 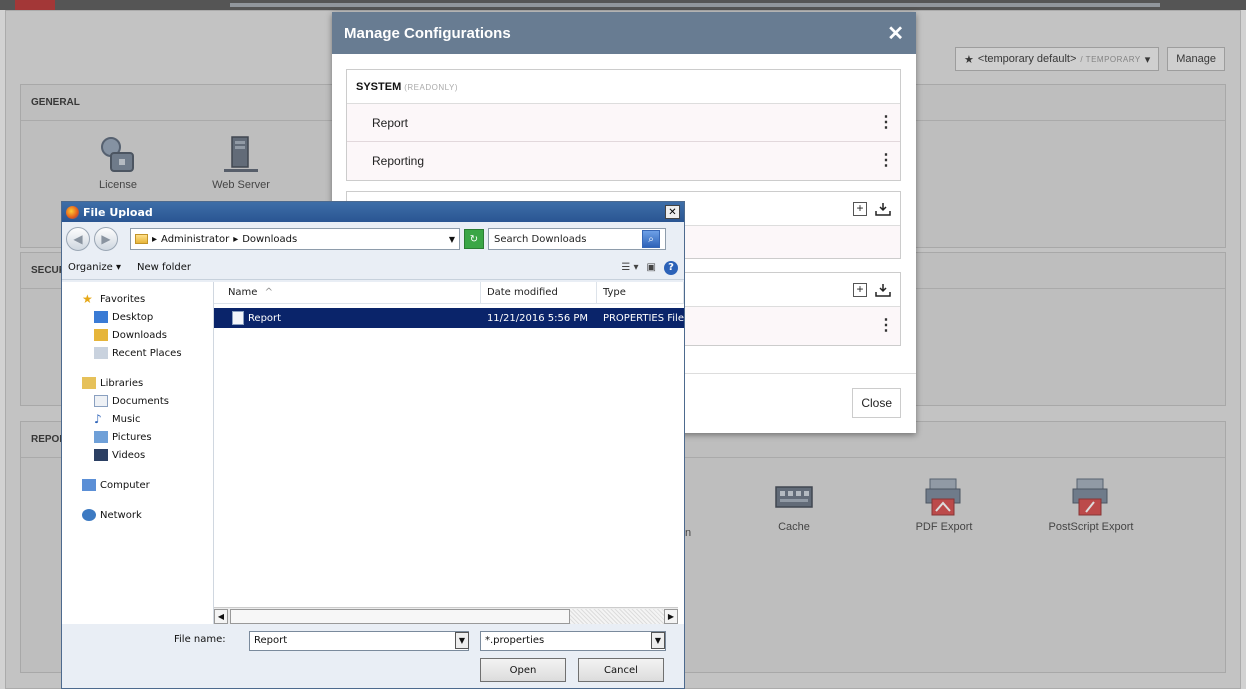 What do you see at coordinates (129, 455) in the screenshot?
I see `nav-label: Videos` at bounding box center [129, 455].